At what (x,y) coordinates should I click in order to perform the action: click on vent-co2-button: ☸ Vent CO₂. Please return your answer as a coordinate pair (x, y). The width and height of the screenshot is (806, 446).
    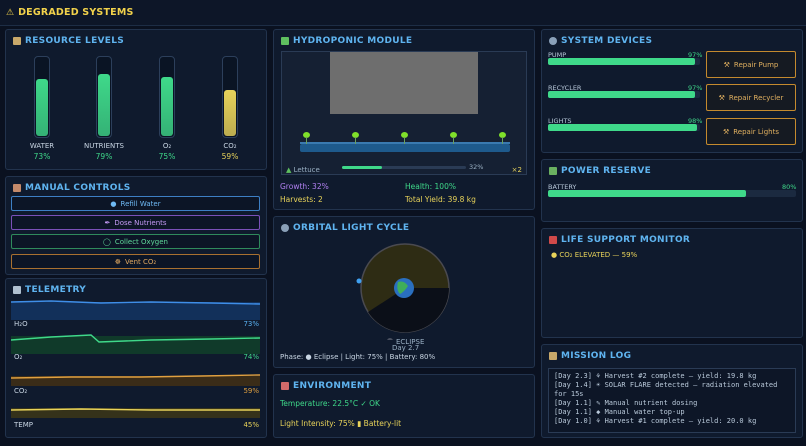
    Looking at the image, I should click on (135, 261).